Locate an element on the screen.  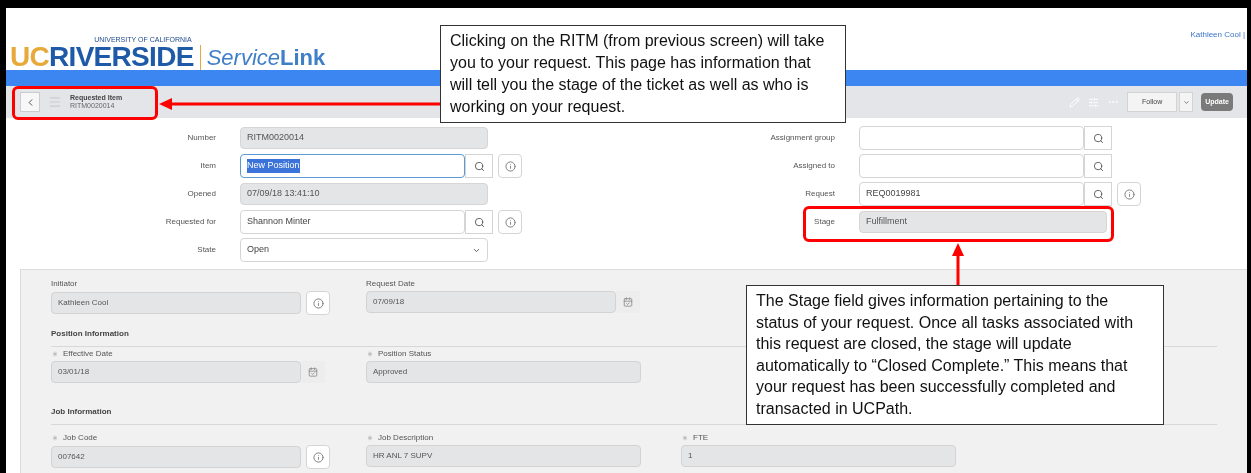
field-label: FTE is located at coordinates (701, 438).